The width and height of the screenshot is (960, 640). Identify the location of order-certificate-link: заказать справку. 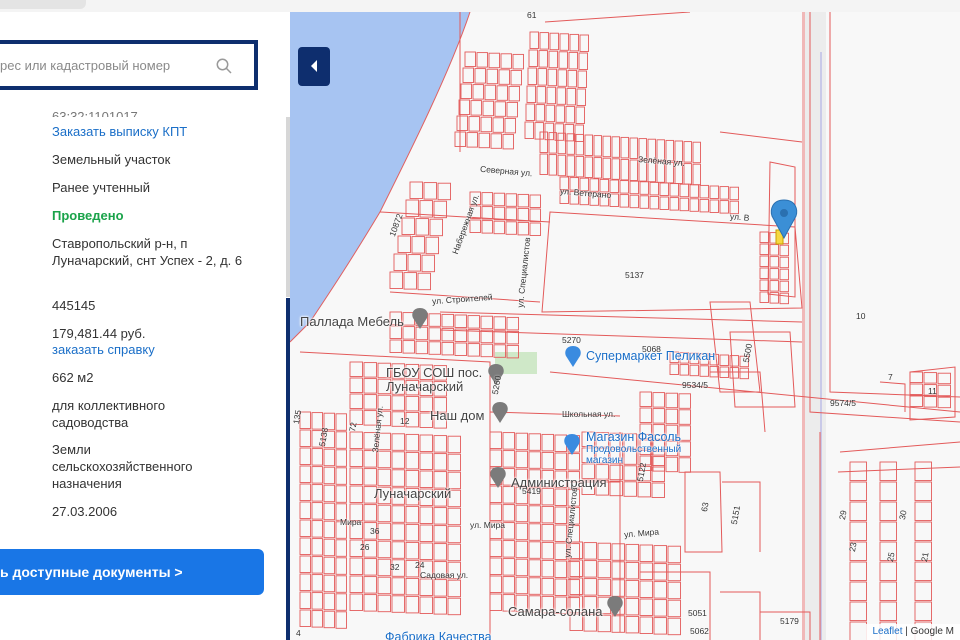
(159, 349).